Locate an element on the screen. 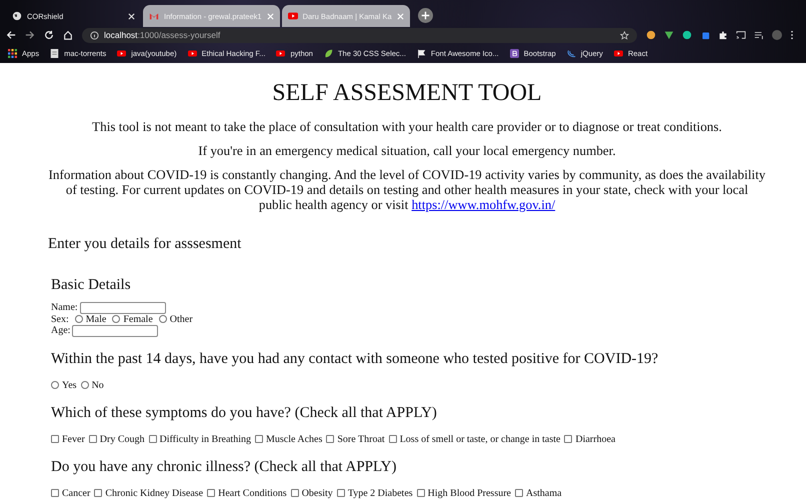 The width and height of the screenshot is (806, 504). info-paragraph: Information about COVID-19 is constantly changing. And the level of COVID-19 activity varies by community, as does the availability of testing. For current updates on COVID-19 and details on testing and other health measures in your state, check with your local public health agency or visit https://www.mohfw.gov.in/ is located at coordinates (407, 189).